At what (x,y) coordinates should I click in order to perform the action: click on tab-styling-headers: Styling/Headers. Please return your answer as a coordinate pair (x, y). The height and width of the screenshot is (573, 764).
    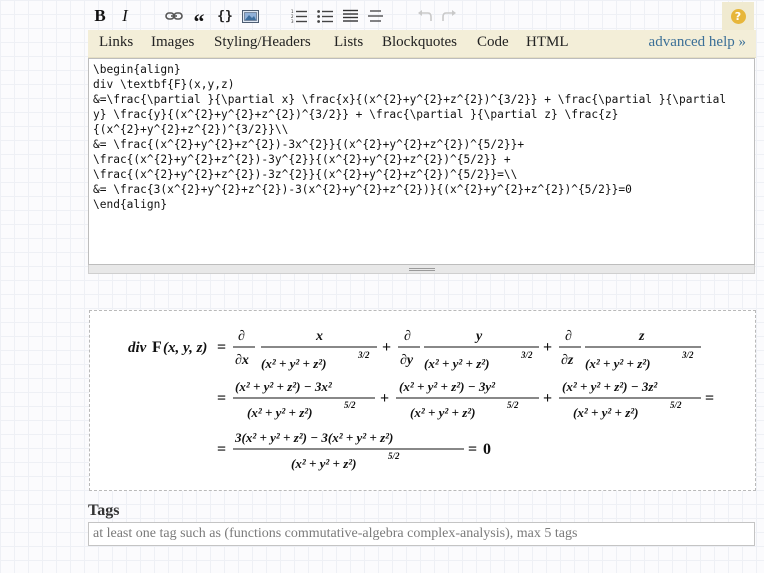
    Looking at the image, I should click on (262, 42).